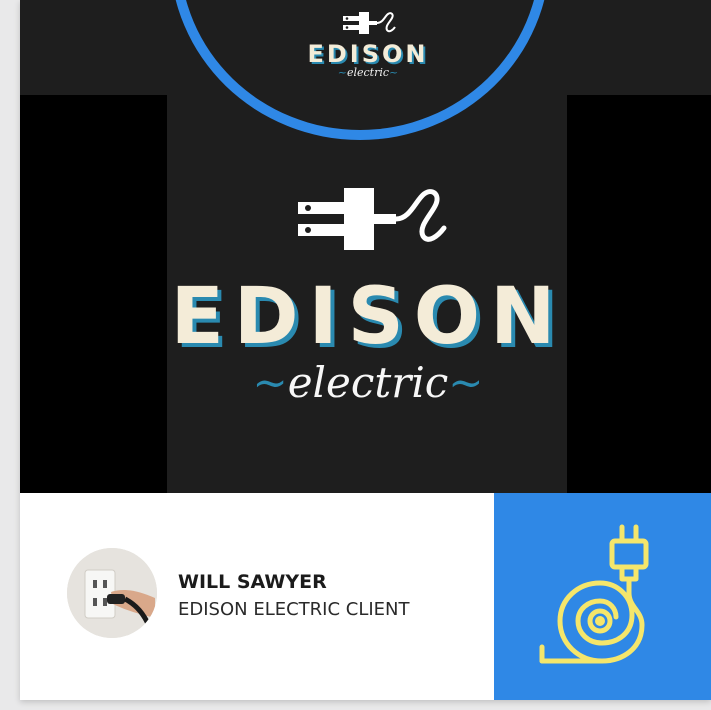  Describe the element at coordinates (594, 594) in the screenshot. I see `cable-plug-icon` at that location.